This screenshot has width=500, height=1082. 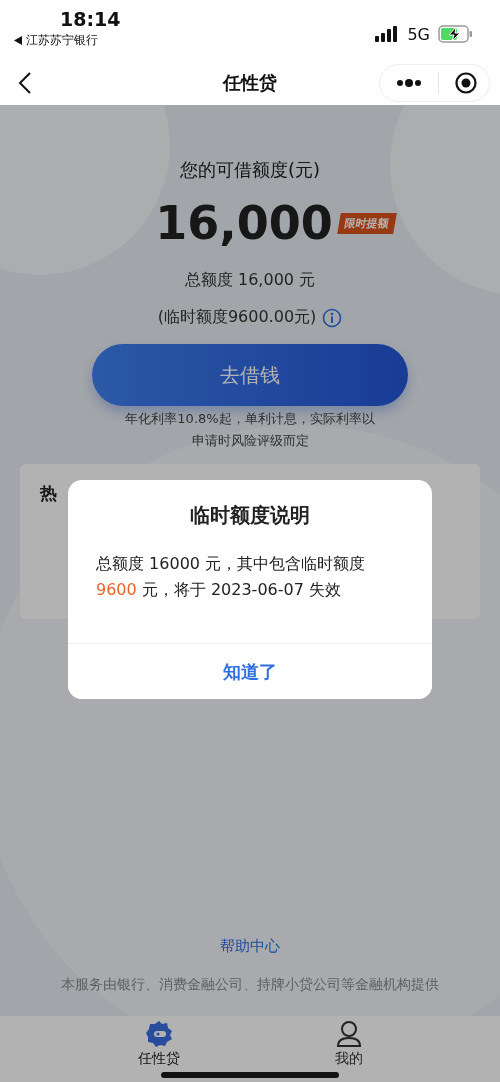 What do you see at coordinates (90, 19) in the screenshot?
I see `status-time: 18:14` at bounding box center [90, 19].